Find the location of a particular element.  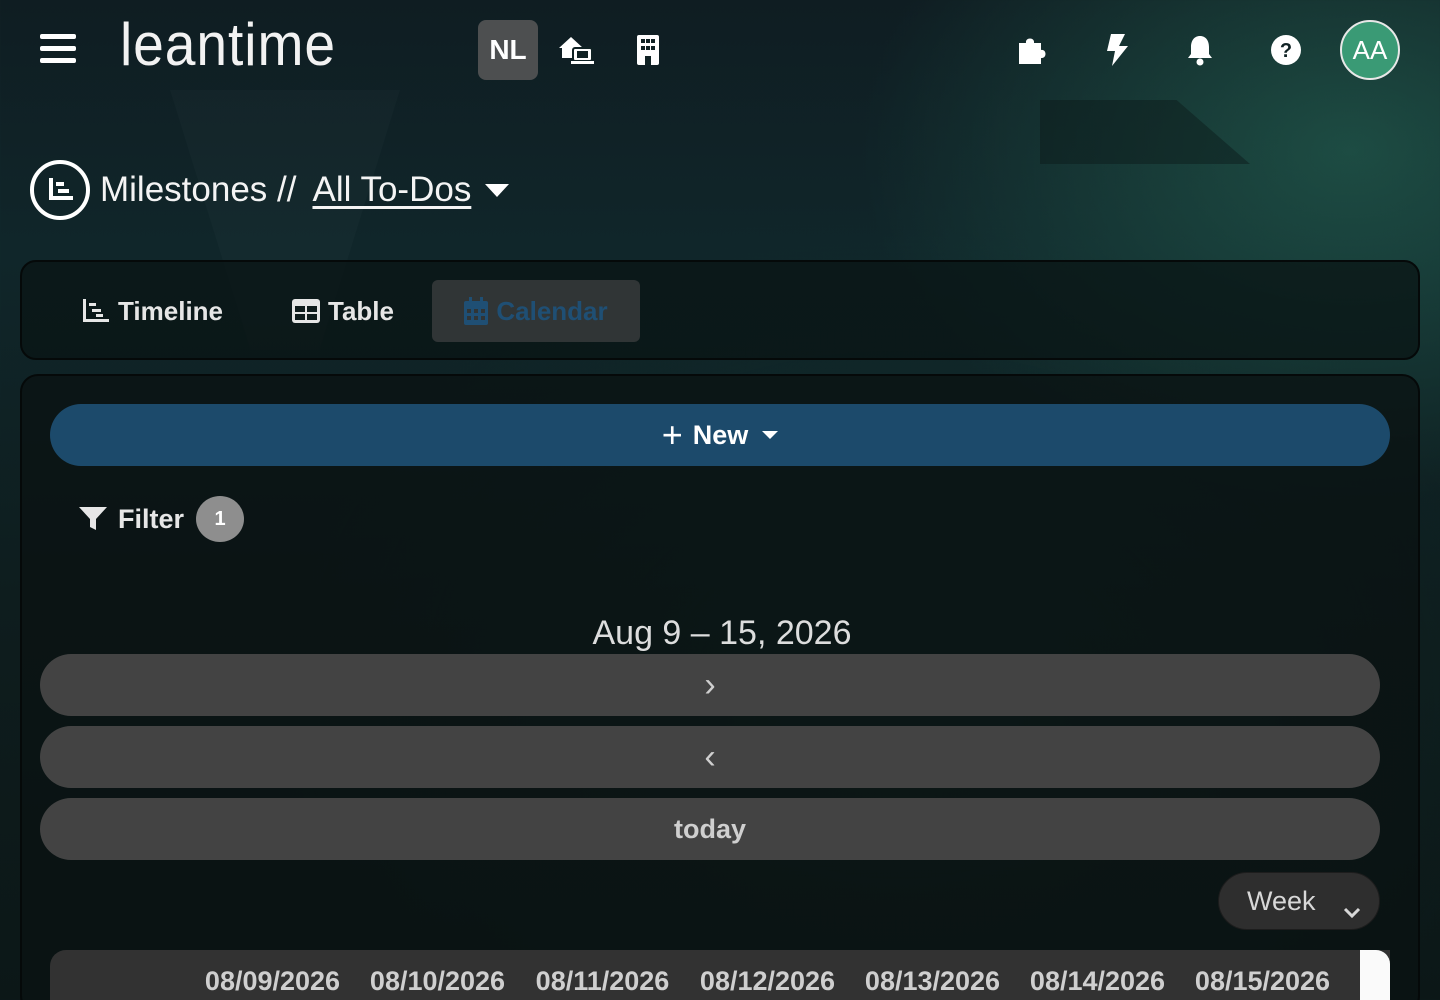

bolt-icon is located at coordinates (1117, 50).